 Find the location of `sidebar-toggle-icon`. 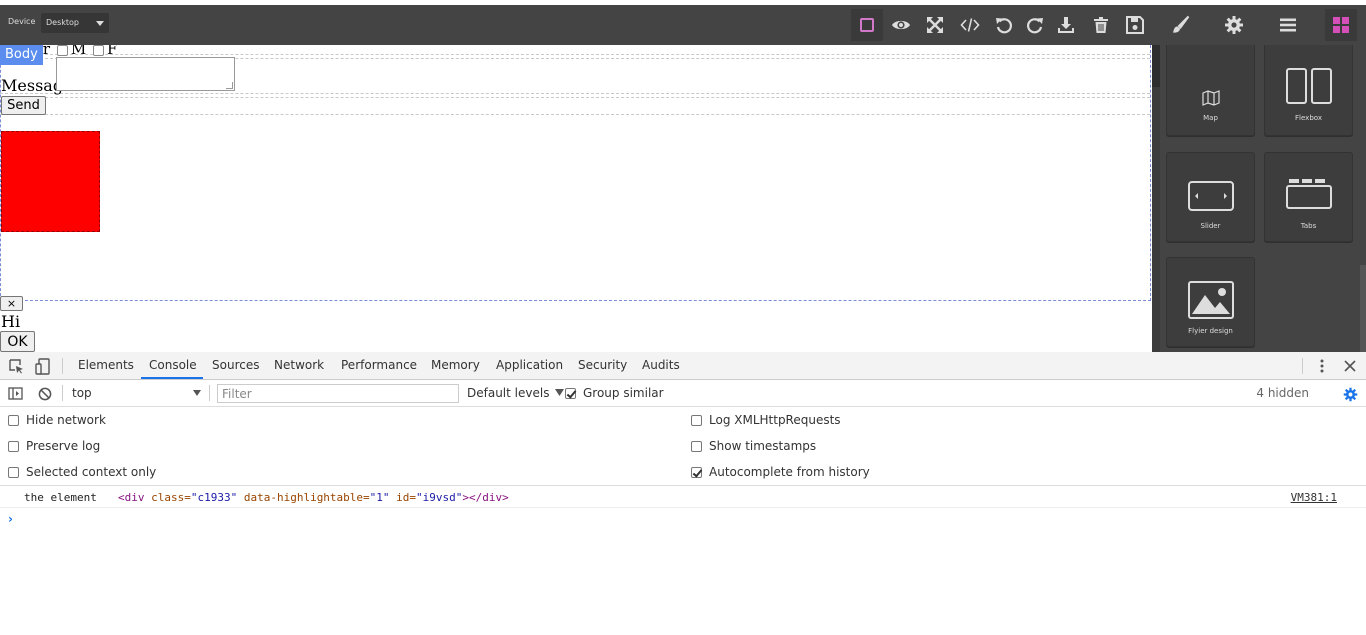

sidebar-toggle-icon is located at coordinates (15, 393).